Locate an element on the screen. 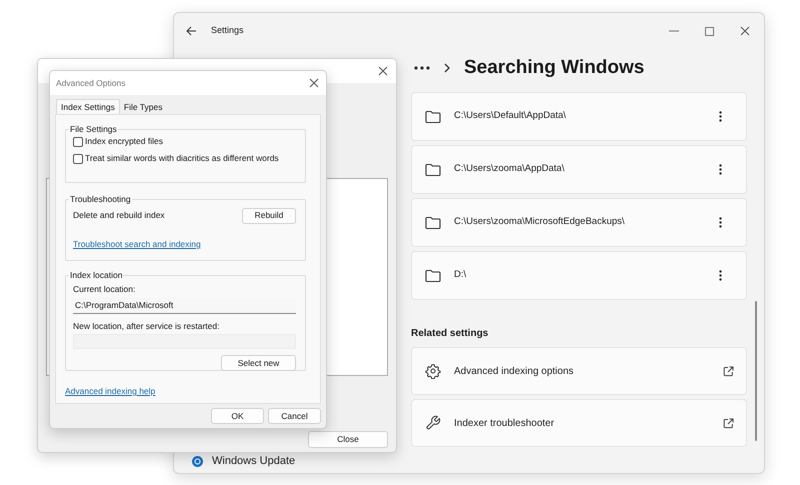  help-link: Advanced indexing help is located at coordinates (110, 391).